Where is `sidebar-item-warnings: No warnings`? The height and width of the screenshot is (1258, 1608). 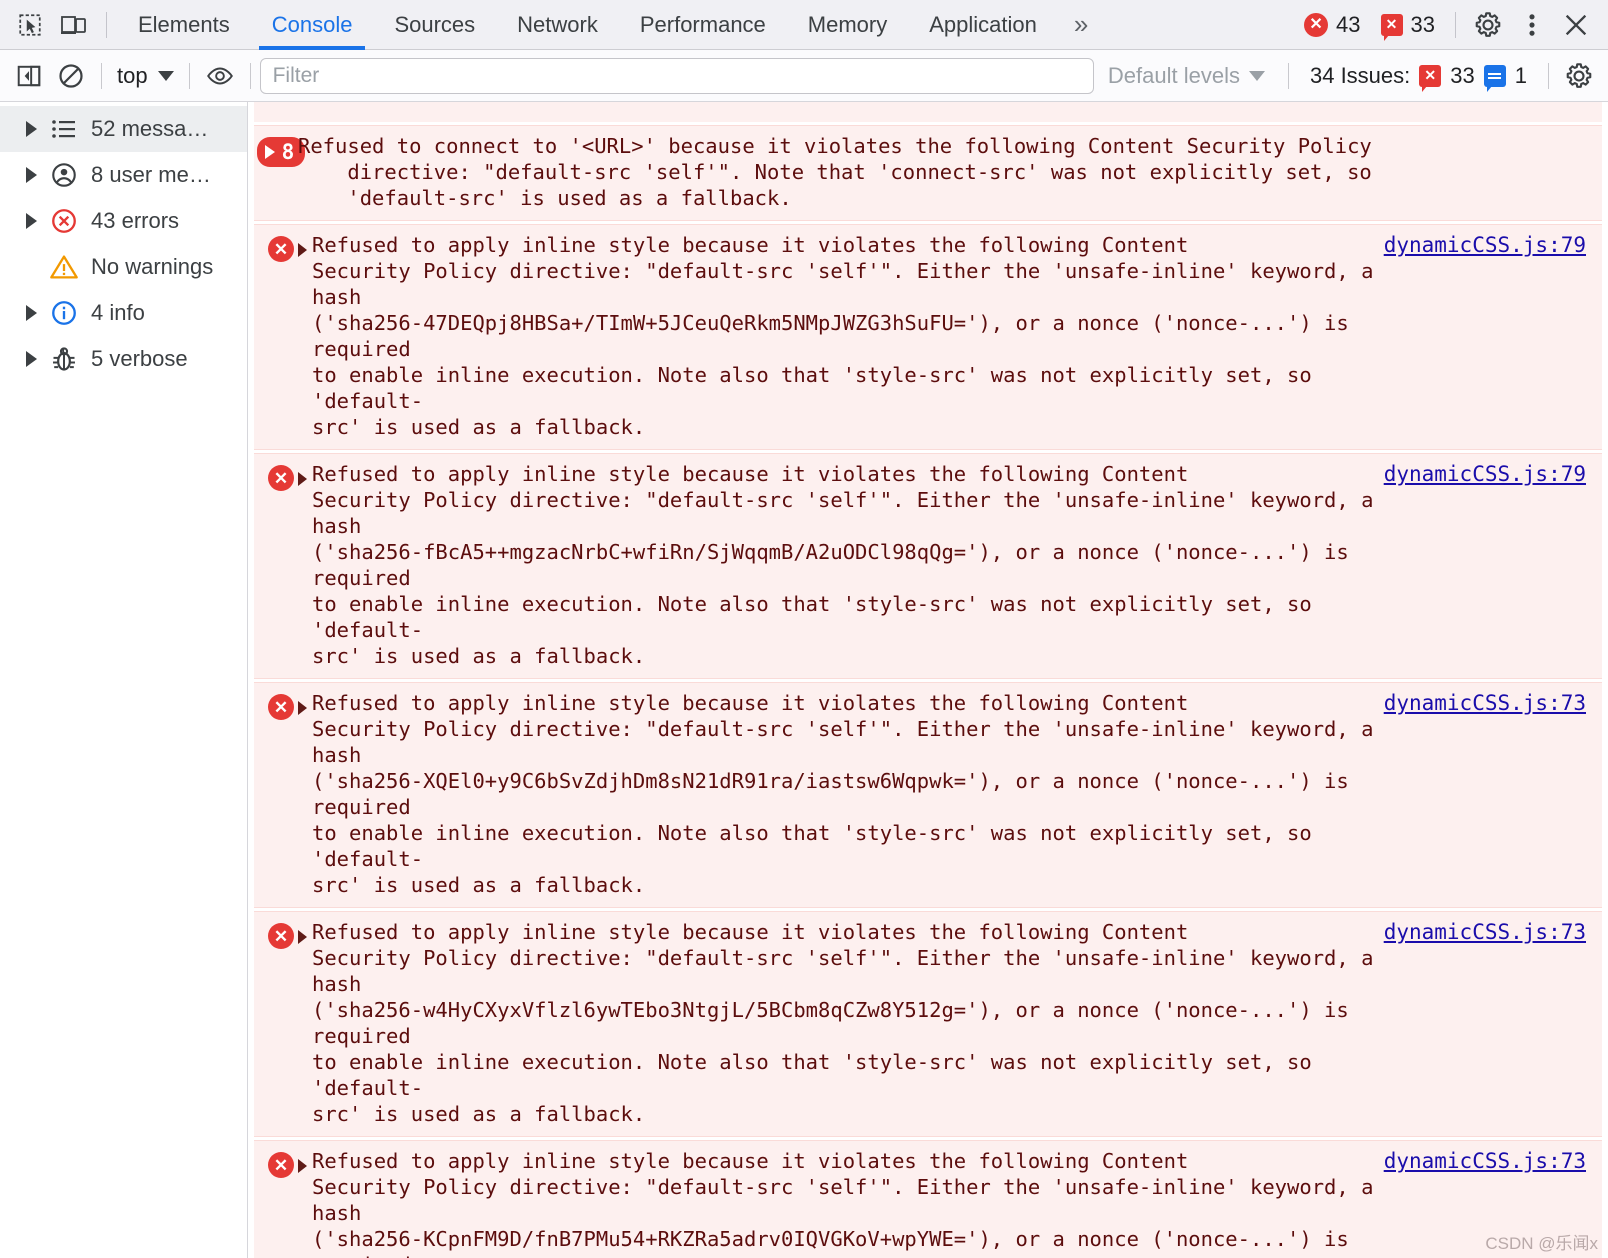 sidebar-item-warnings: No warnings is located at coordinates (123, 267).